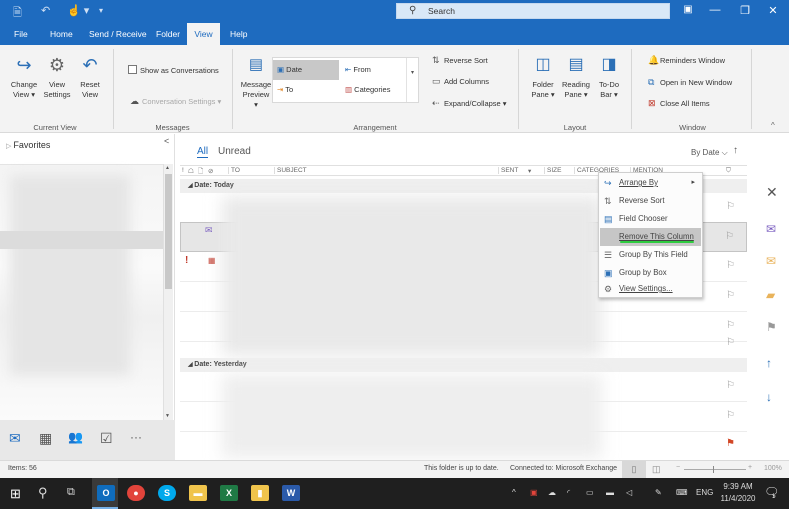 The image size is (789, 509). Describe the element at coordinates (543, 76) in the screenshot. I see `folder-pane-button: ◫ Folder Pane ▾` at that location.